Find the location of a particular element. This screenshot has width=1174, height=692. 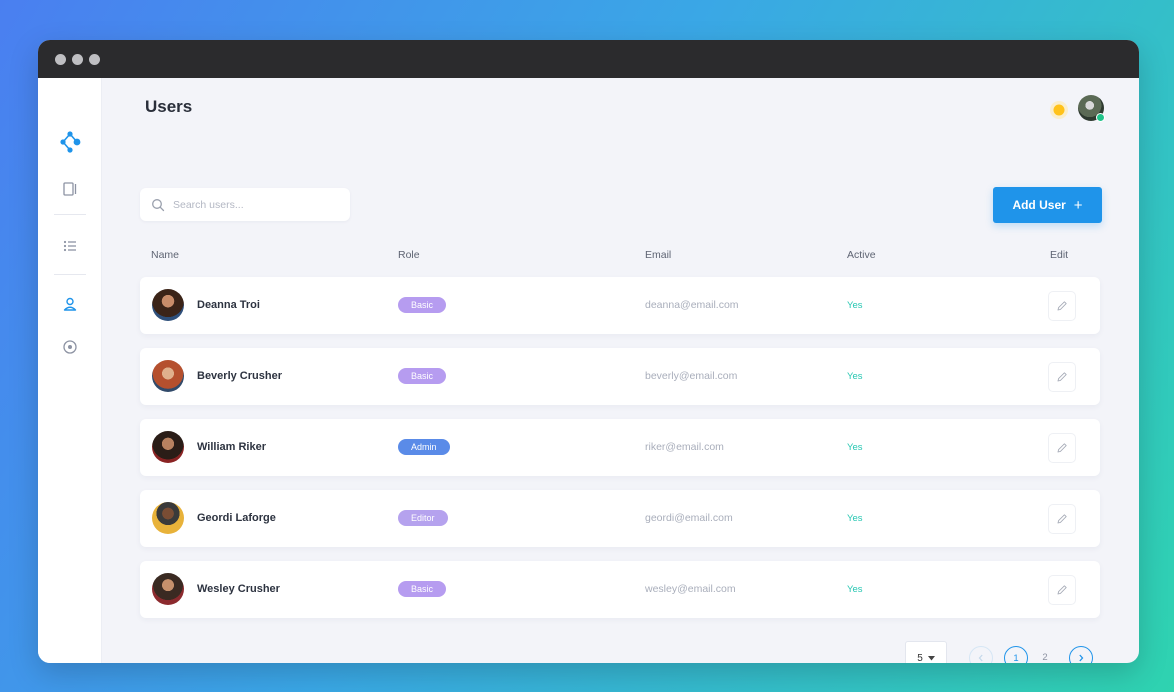

next-page-button is located at coordinates (1081, 654).